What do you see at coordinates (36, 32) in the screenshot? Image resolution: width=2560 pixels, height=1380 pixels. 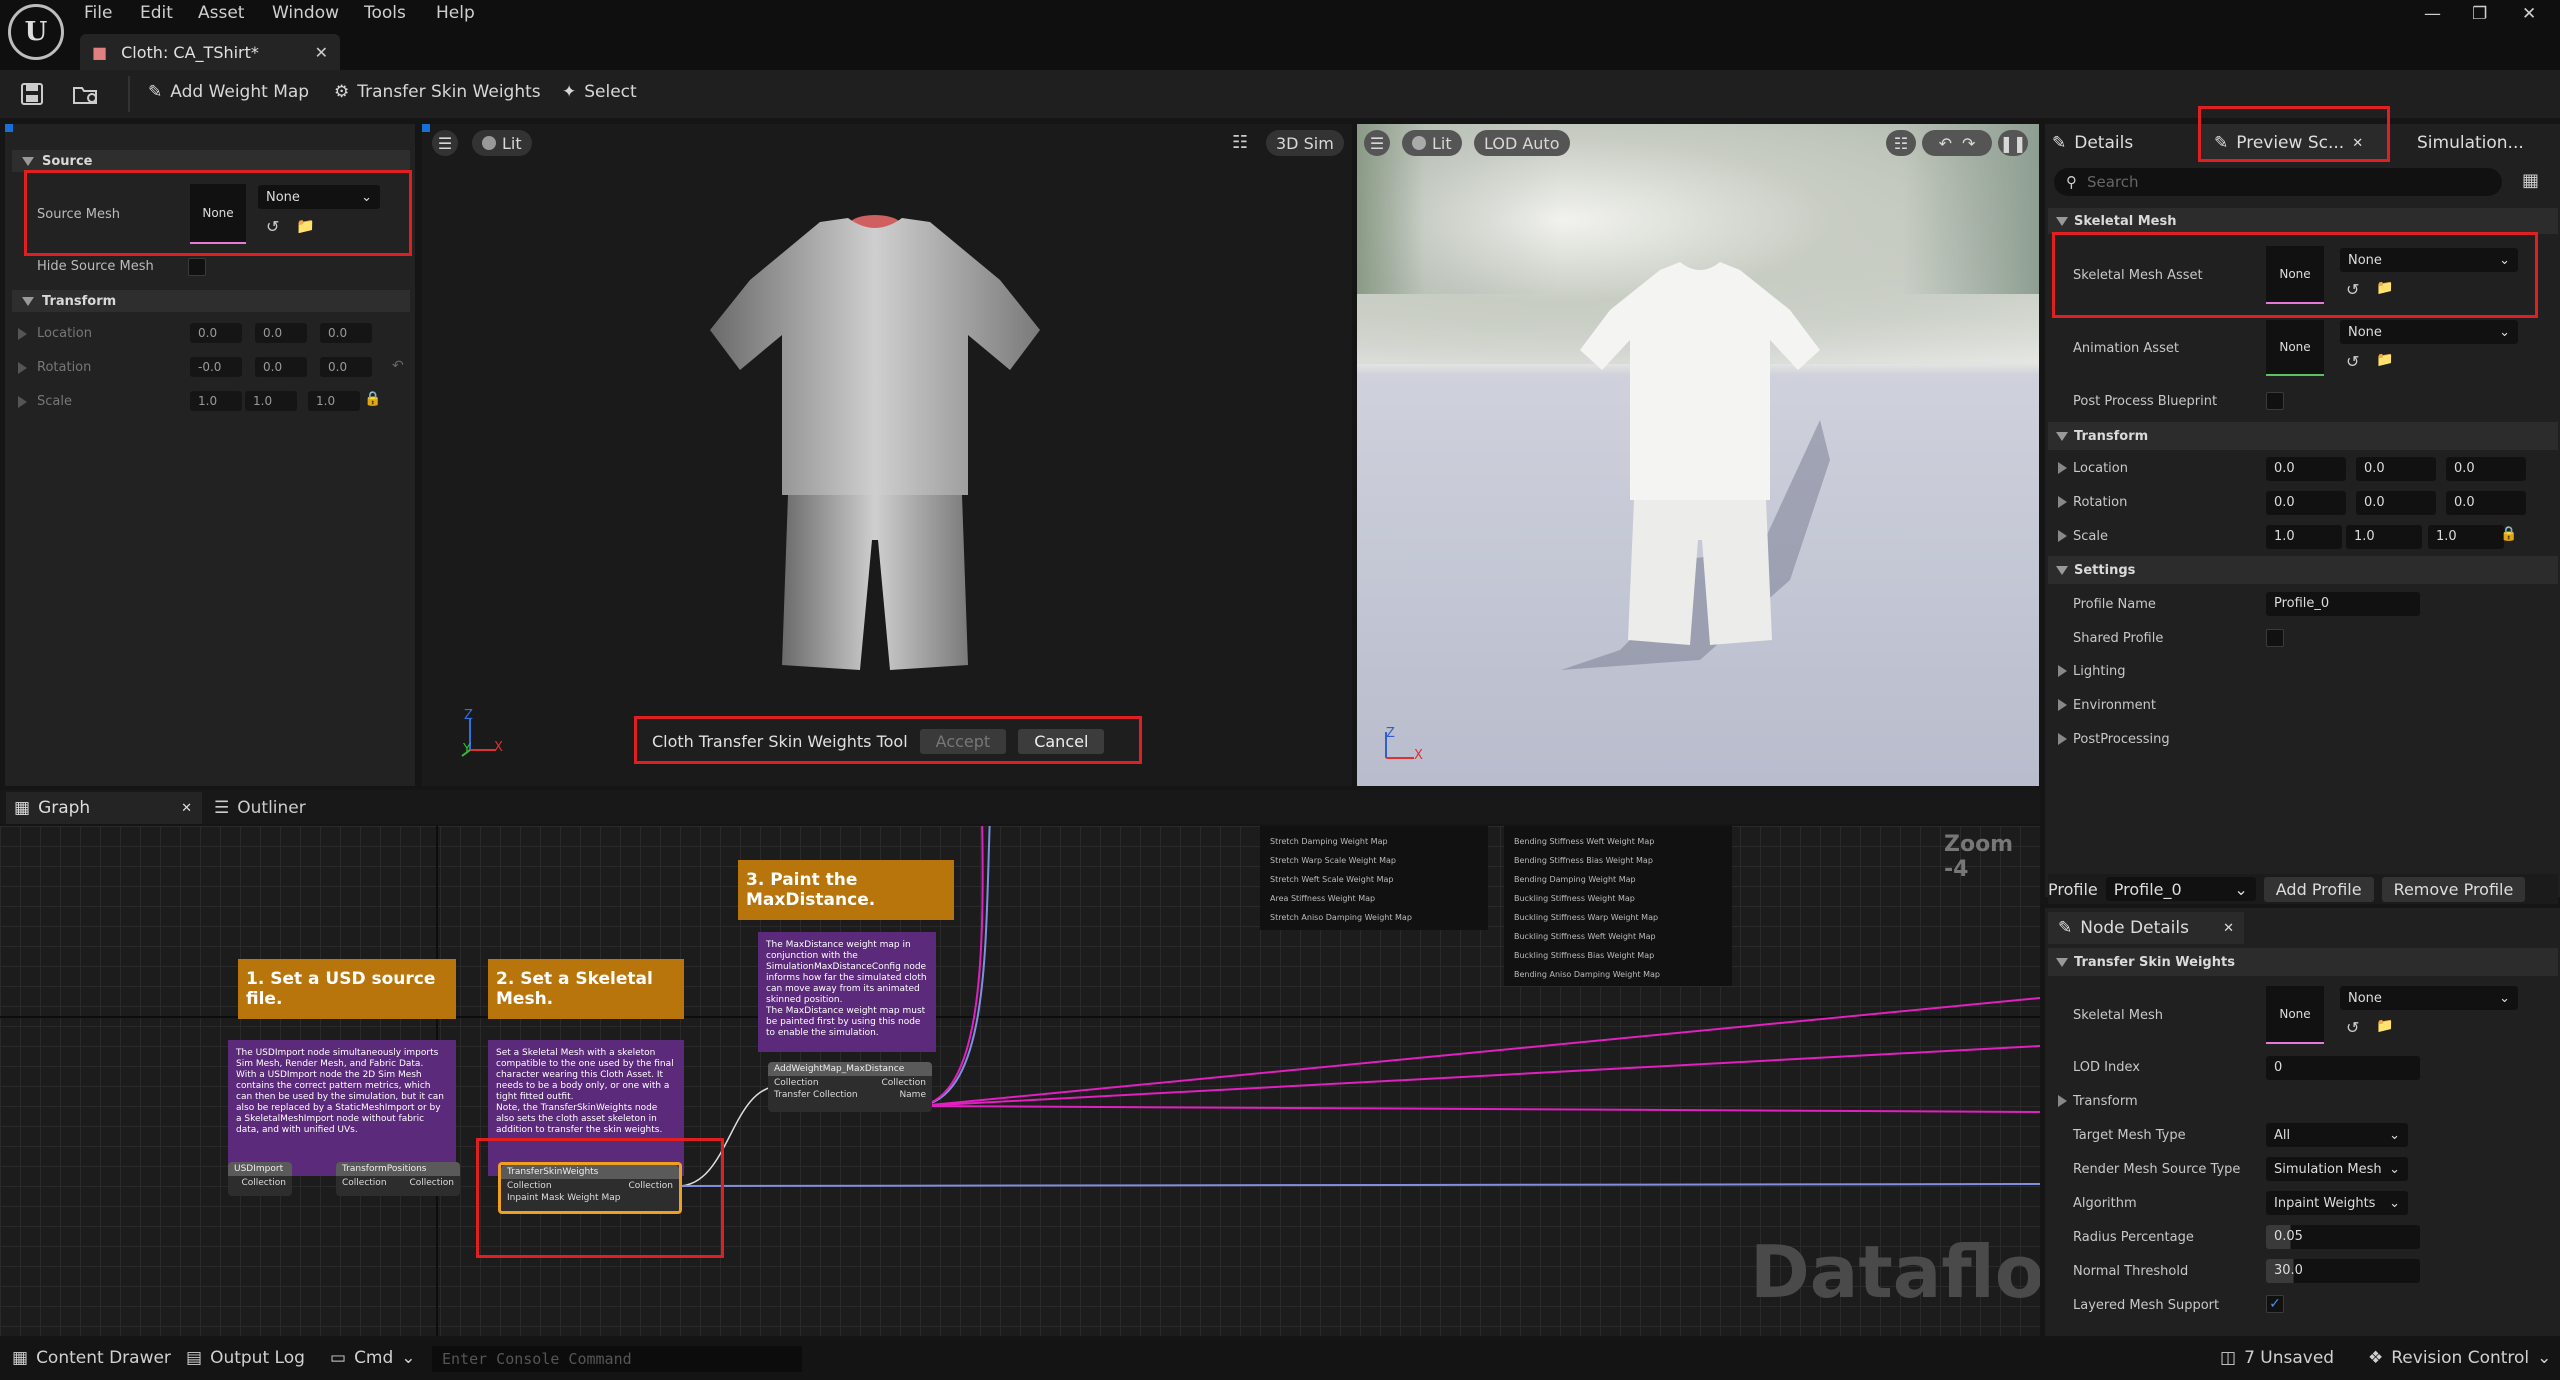 I see `unreal-logo-icon: U` at bounding box center [36, 32].